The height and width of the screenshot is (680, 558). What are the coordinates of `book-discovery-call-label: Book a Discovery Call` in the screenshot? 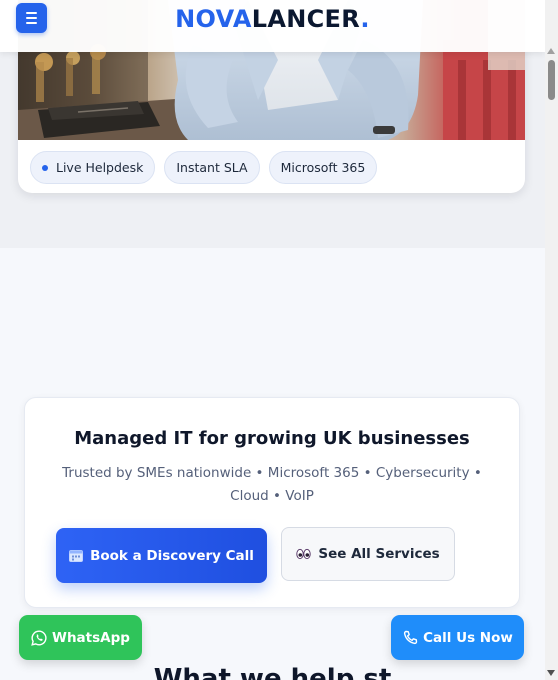 It's located at (172, 555).